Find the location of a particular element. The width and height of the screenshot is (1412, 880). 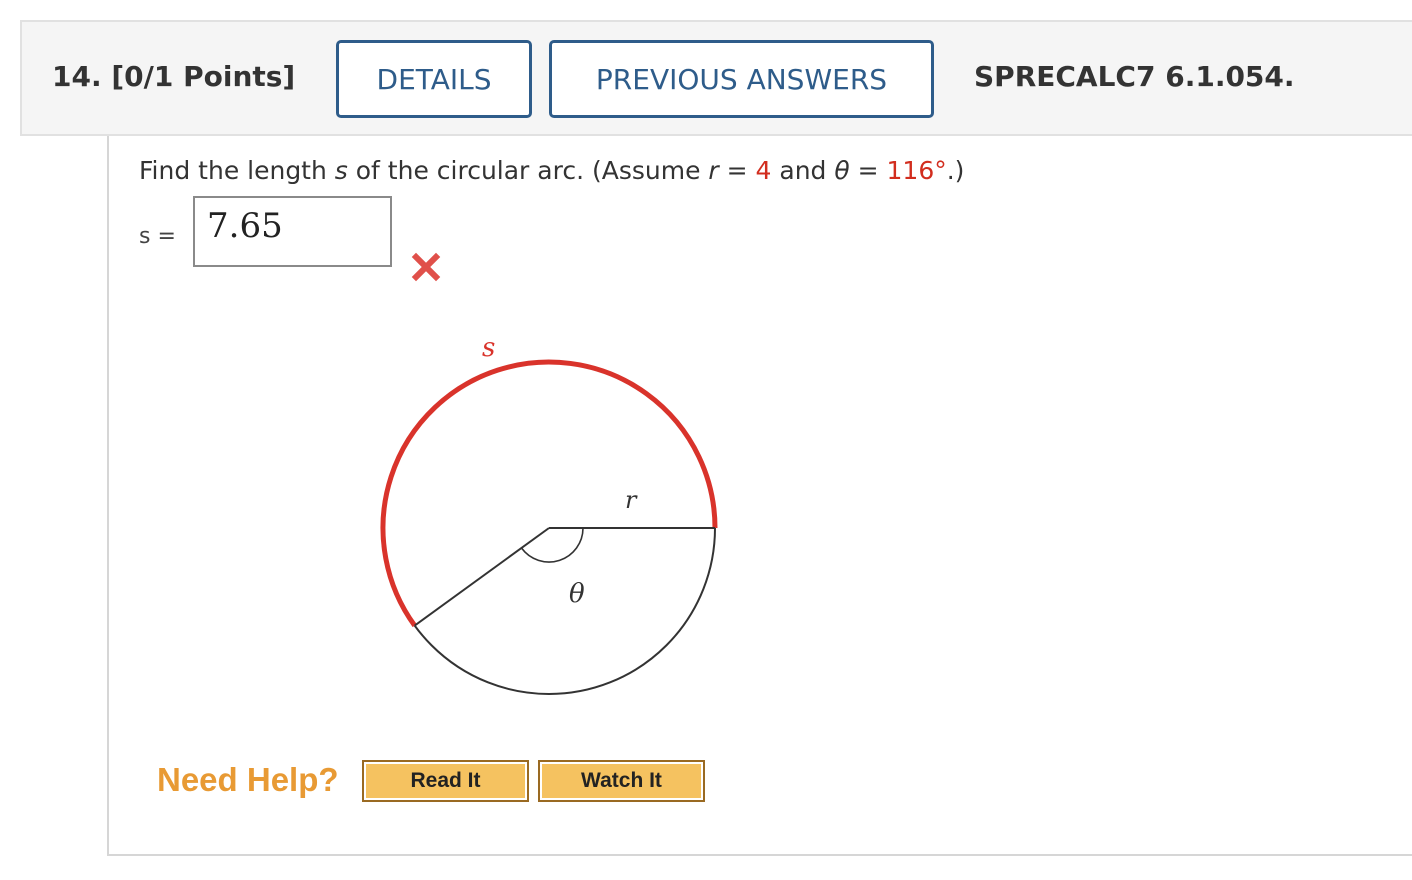

angle-label-theta: θ is located at coordinates (577, 594).